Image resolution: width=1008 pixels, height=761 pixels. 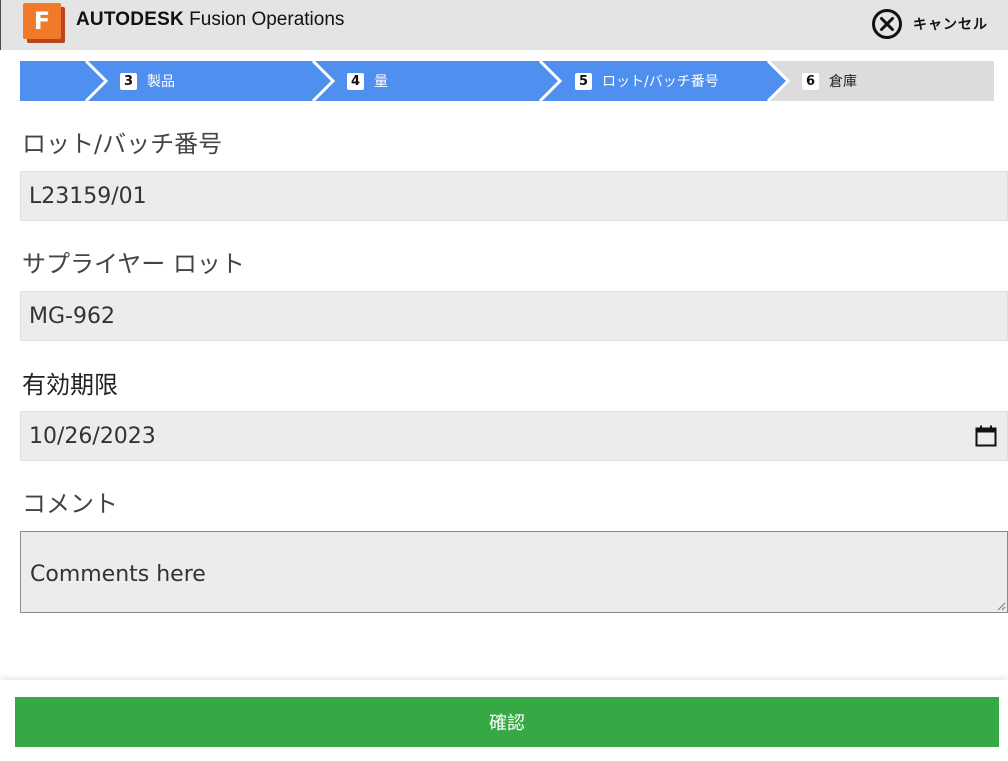 What do you see at coordinates (267, 19) in the screenshot?
I see `product-name: Fusion Operations` at bounding box center [267, 19].